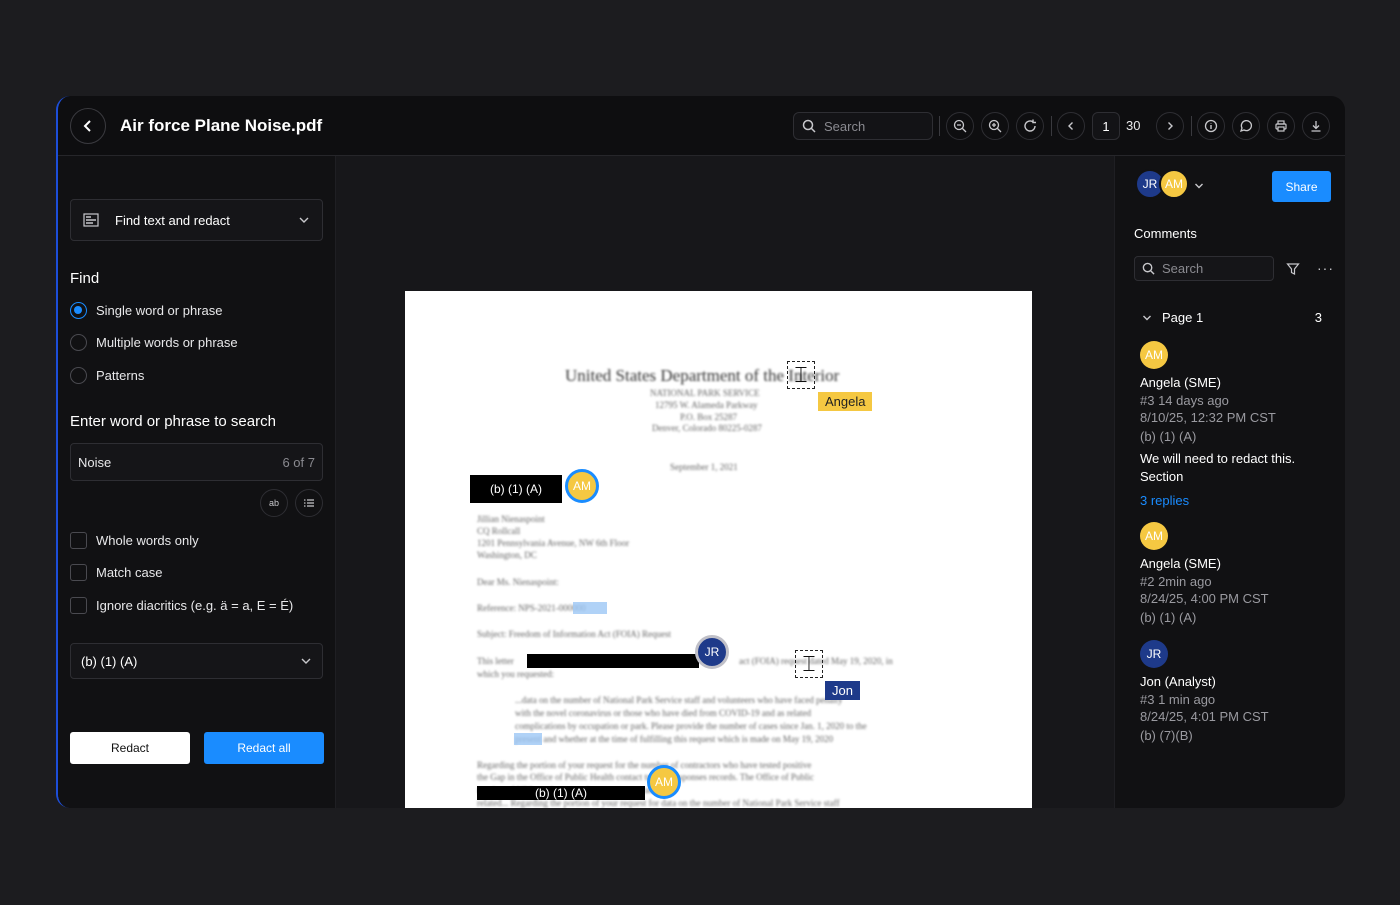 Image resolution: width=1400 pixels, height=905 pixels. I want to click on search-term-input: Noise 6 of 7, so click(196, 462).